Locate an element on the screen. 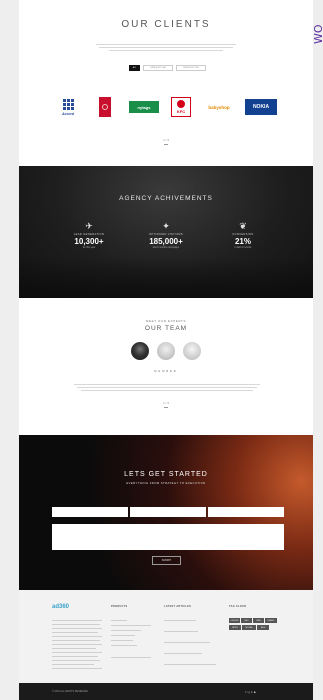  tag-chip: DESIGN is located at coordinates (234, 620).